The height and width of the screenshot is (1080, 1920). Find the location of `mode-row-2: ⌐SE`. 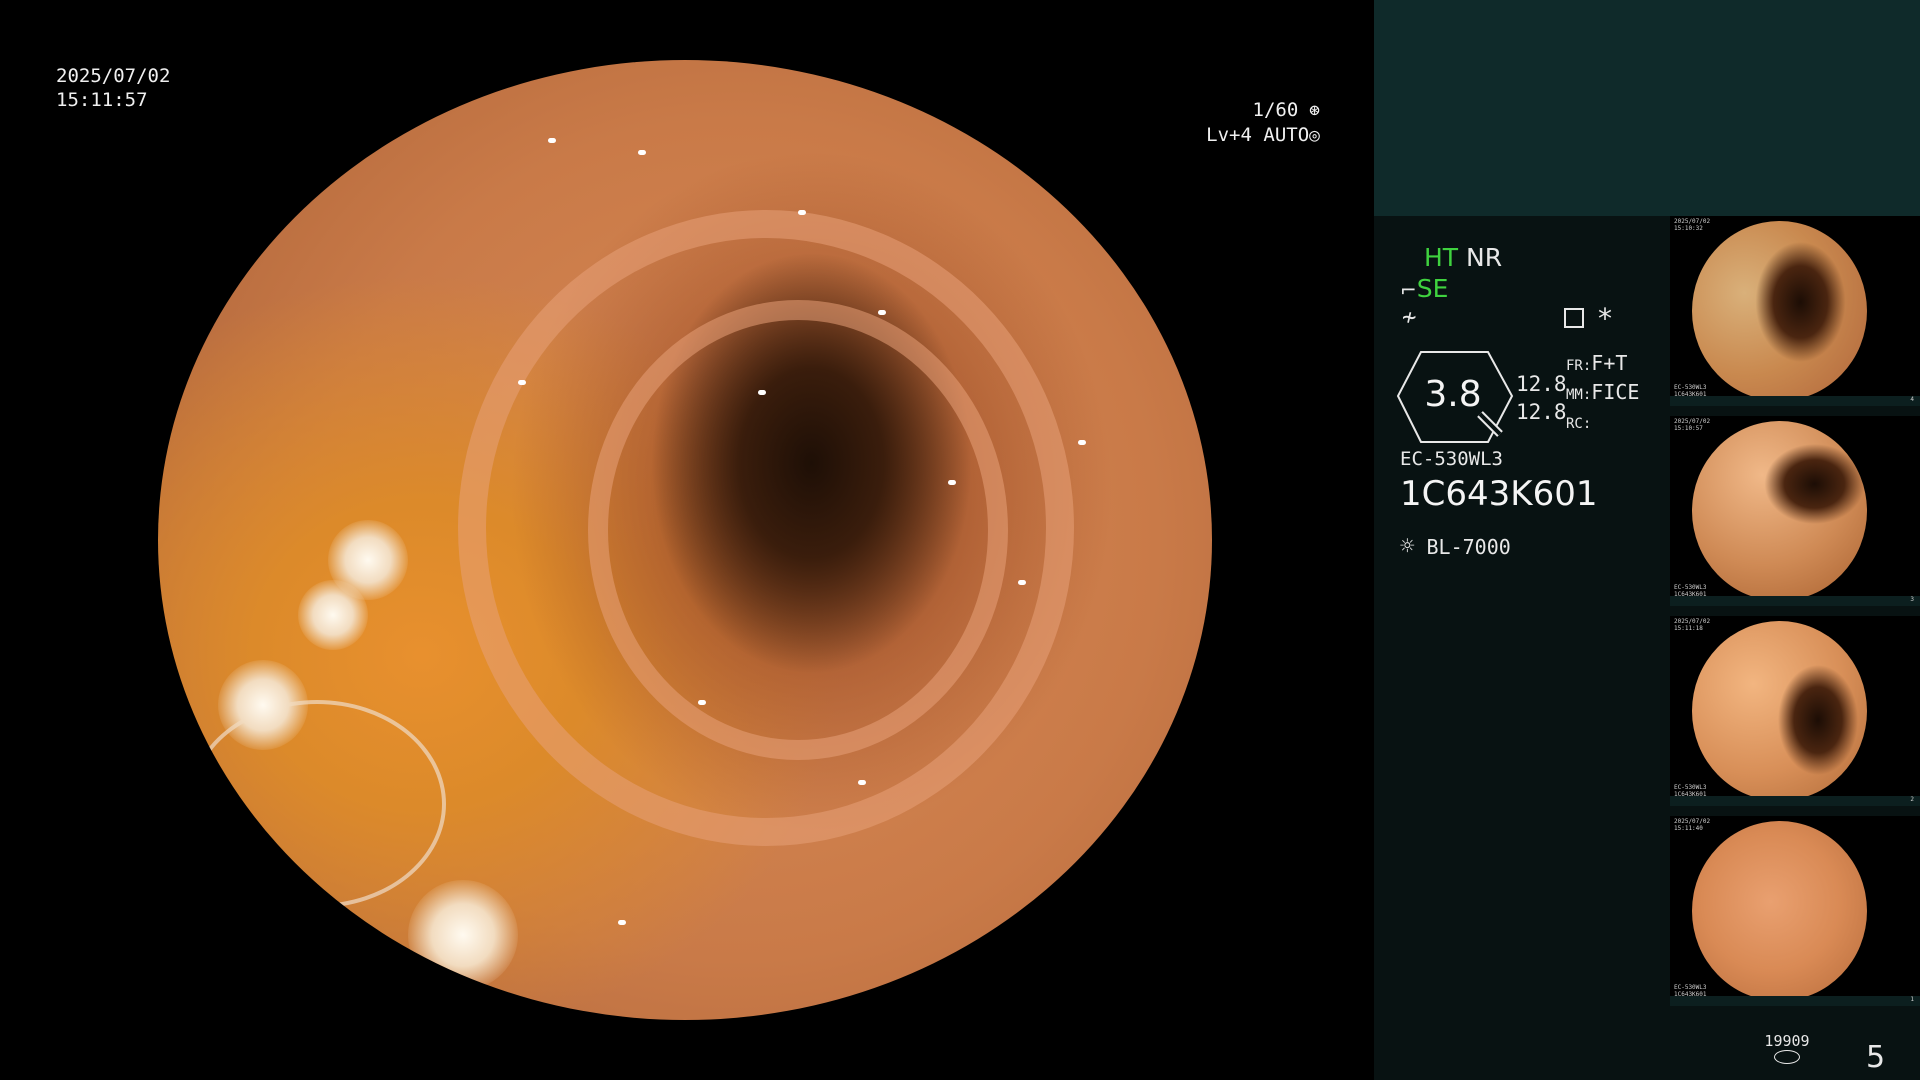

mode-row-2: ⌐SE is located at coordinates (1424, 288).